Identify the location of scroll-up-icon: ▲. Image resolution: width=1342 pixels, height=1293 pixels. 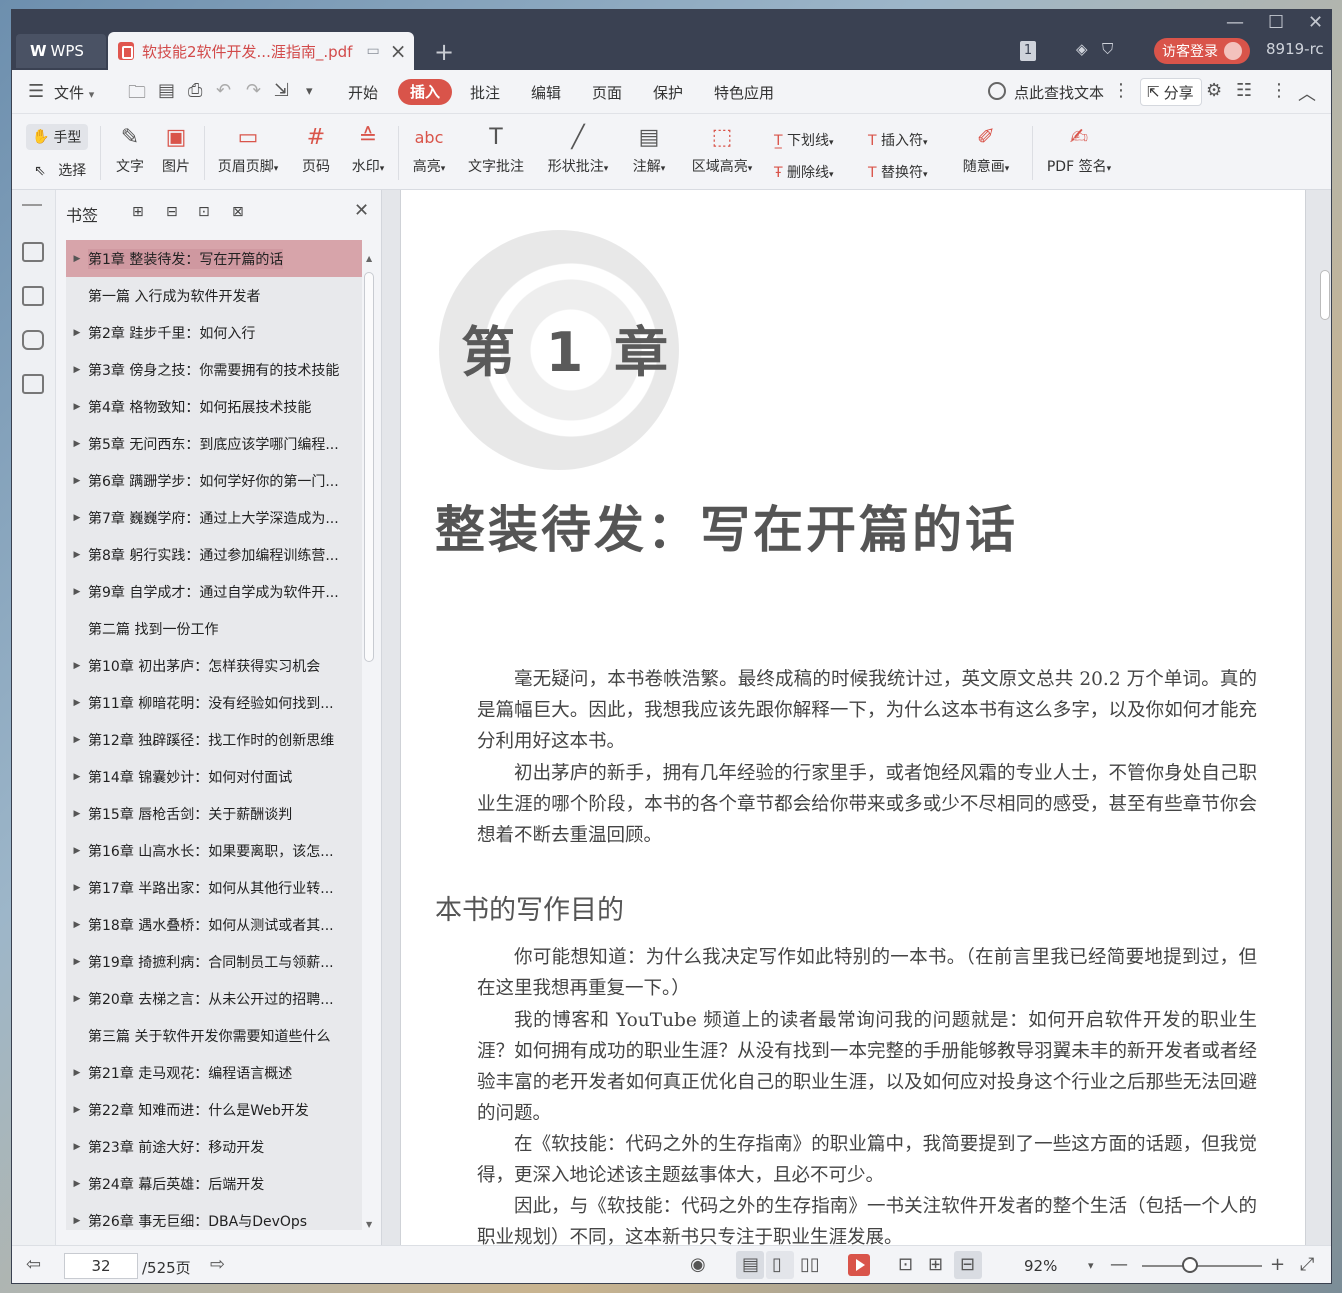
(369, 258).